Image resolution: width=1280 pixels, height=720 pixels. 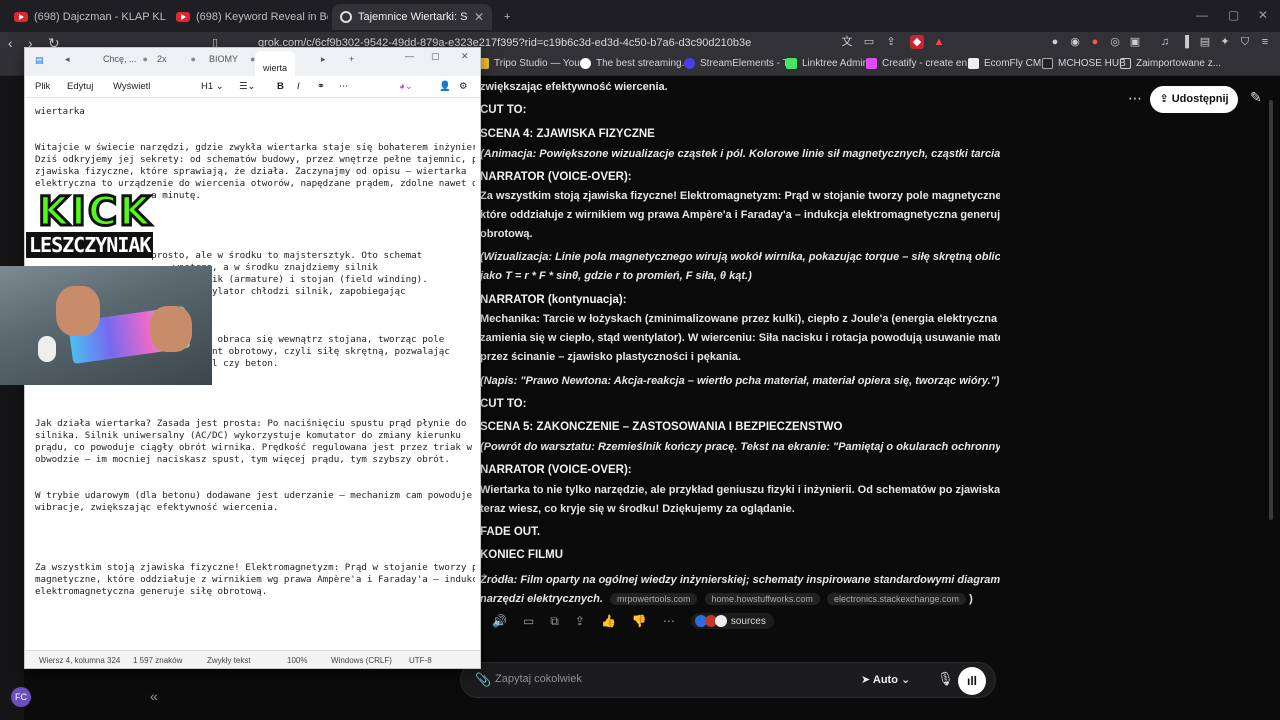 What do you see at coordinates (80, 86) in the screenshot?
I see `menu-edit: Edytuj` at bounding box center [80, 86].